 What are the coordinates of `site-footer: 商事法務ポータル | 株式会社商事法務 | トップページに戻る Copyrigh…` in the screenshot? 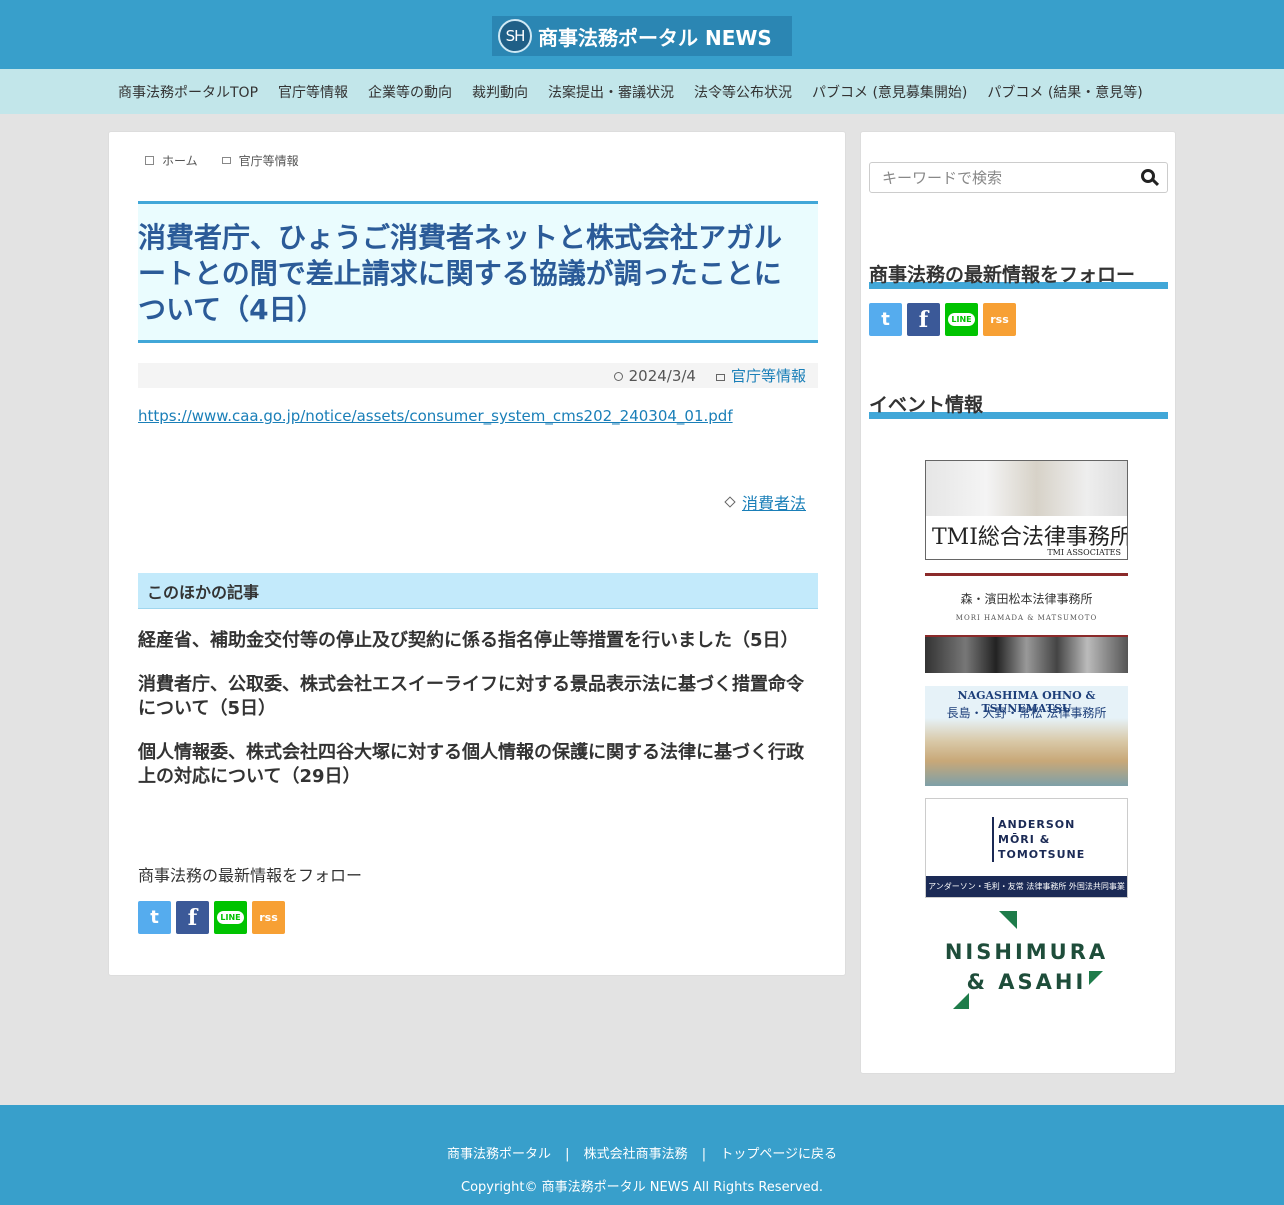 It's located at (642, 1155).